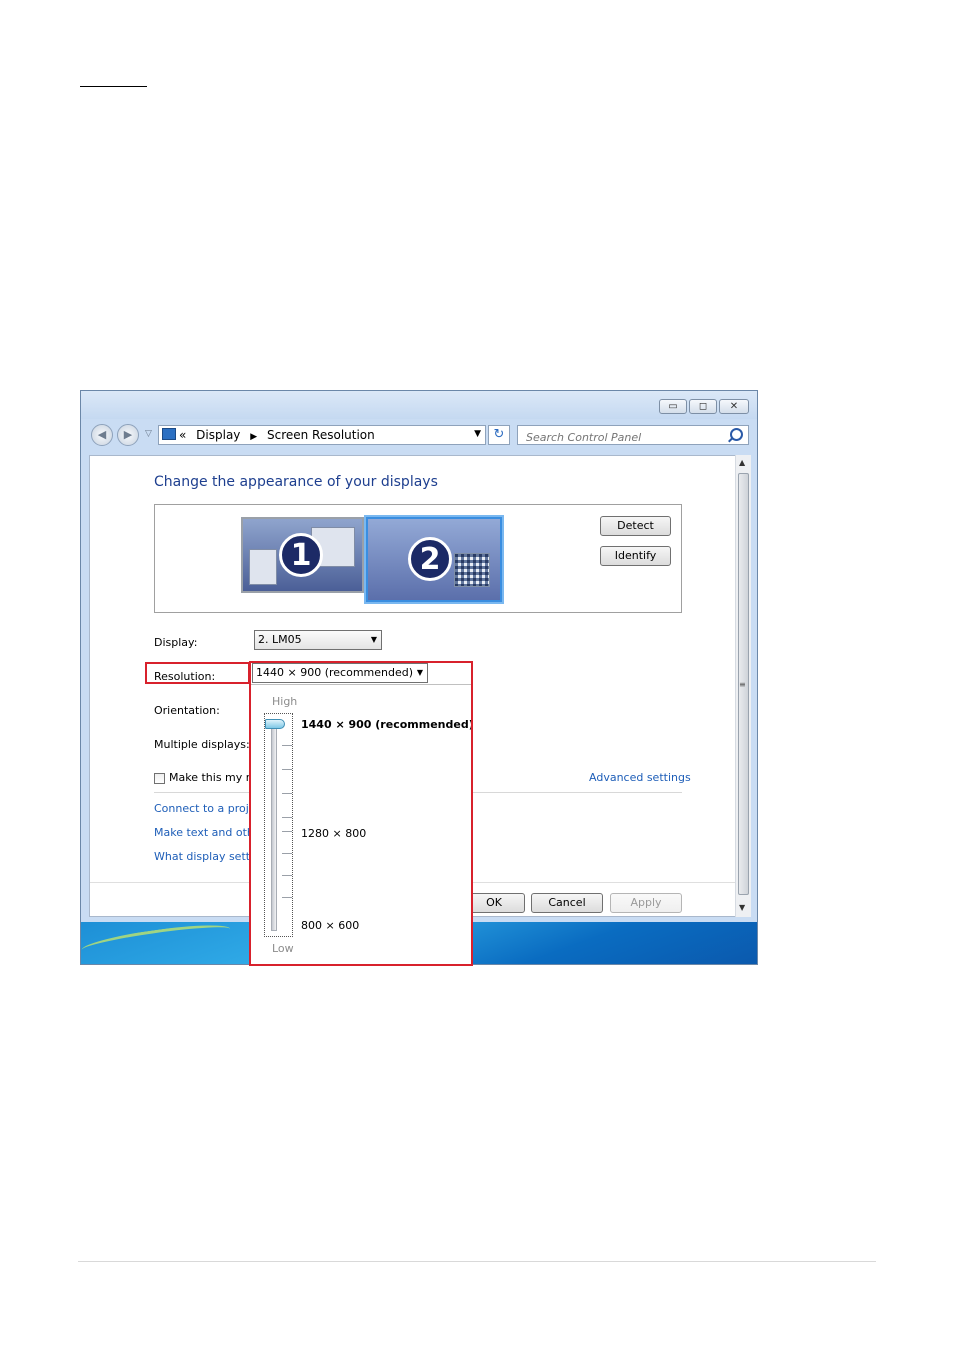 This screenshot has width=954, height=1350. What do you see at coordinates (635, 556) in the screenshot?
I see `identify-button: Identify` at bounding box center [635, 556].